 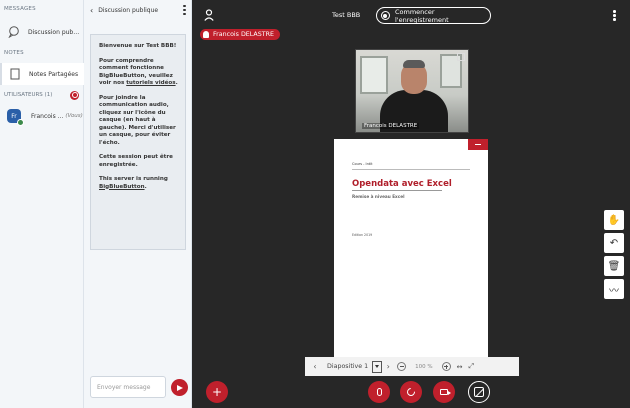 I want to click on slide-header: Cours - Intit, so click(x=362, y=164).